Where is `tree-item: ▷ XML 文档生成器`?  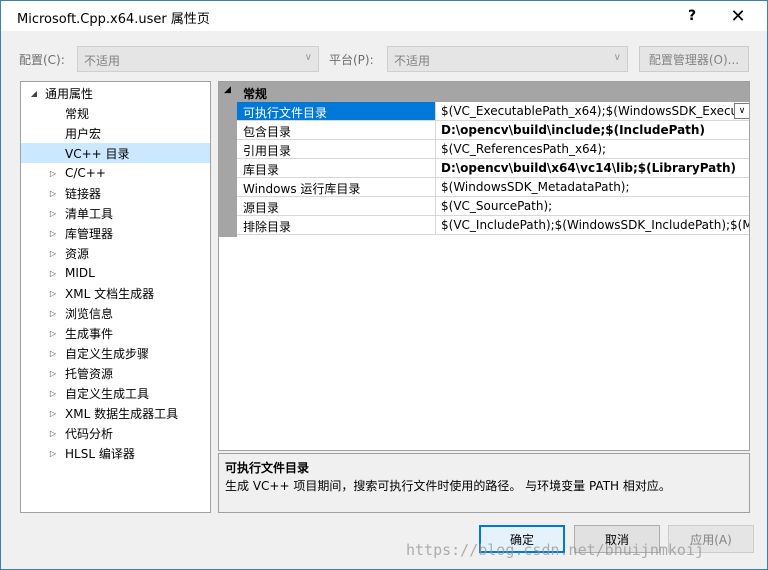
tree-item: ▷ XML 文档生成器 is located at coordinates (115, 293).